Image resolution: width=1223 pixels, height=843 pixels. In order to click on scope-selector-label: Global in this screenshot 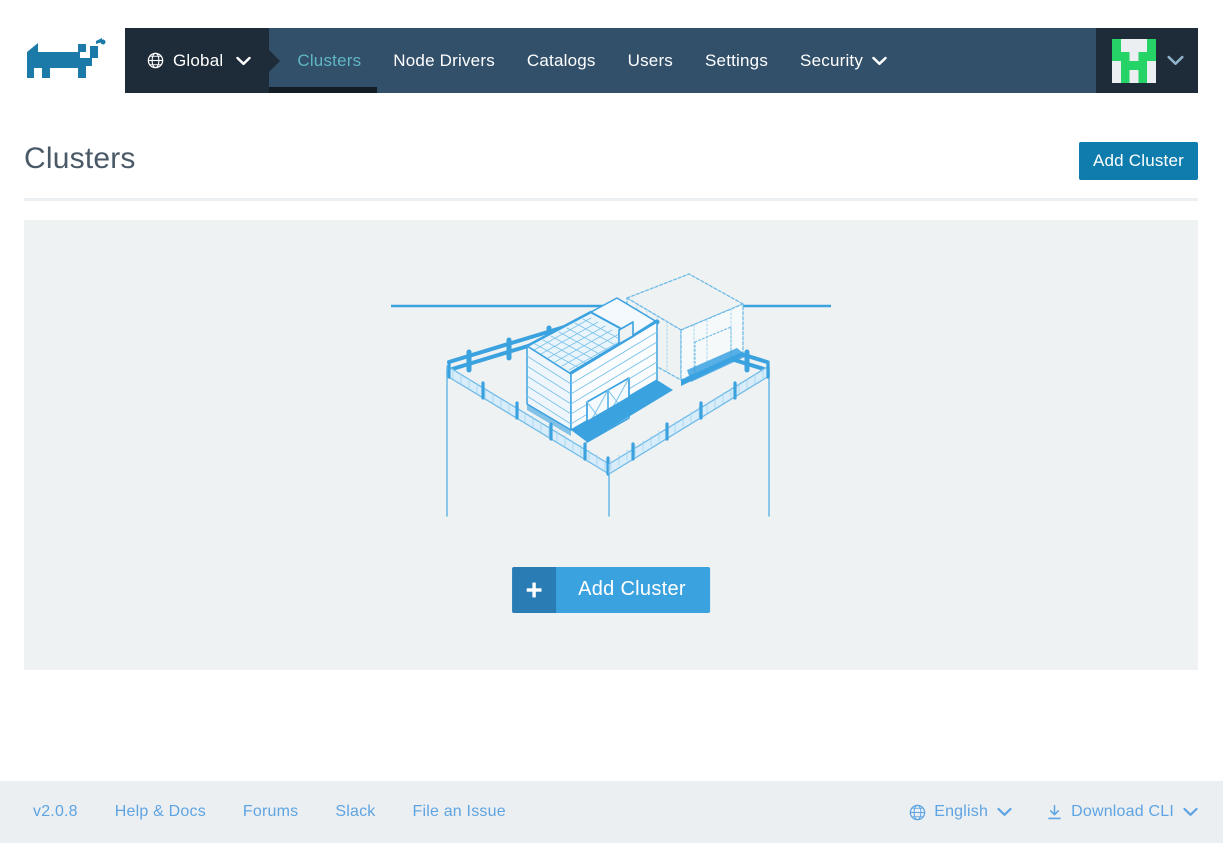, I will do `click(198, 60)`.